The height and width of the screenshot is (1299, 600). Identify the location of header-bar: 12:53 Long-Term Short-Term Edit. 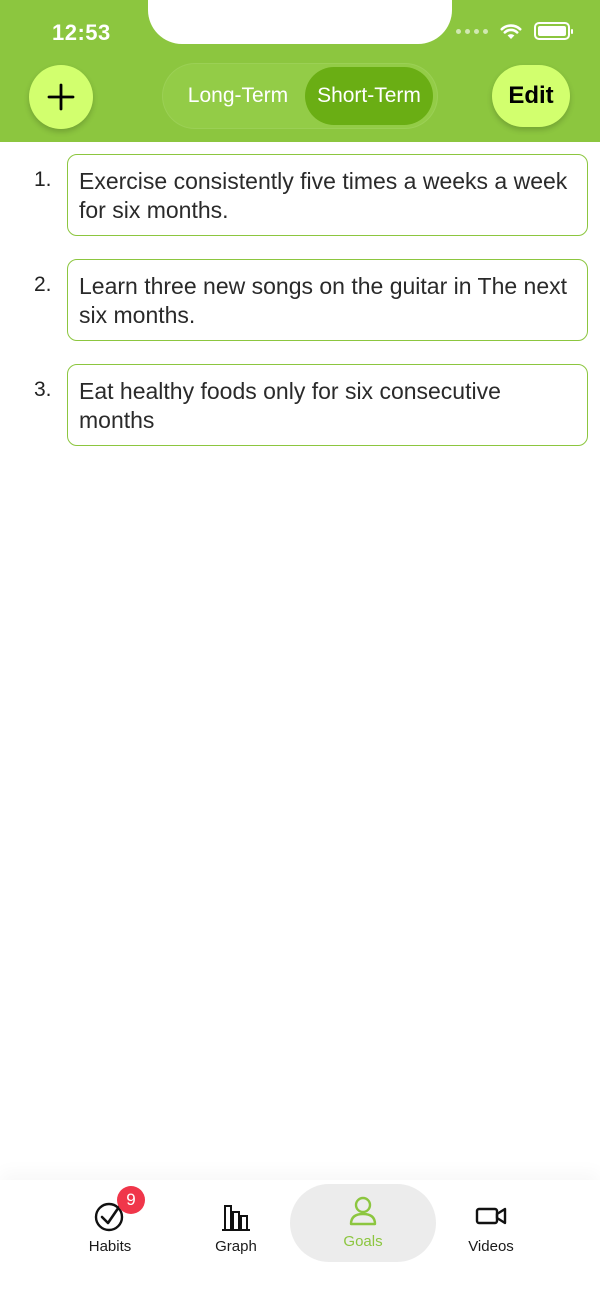
(300, 71).